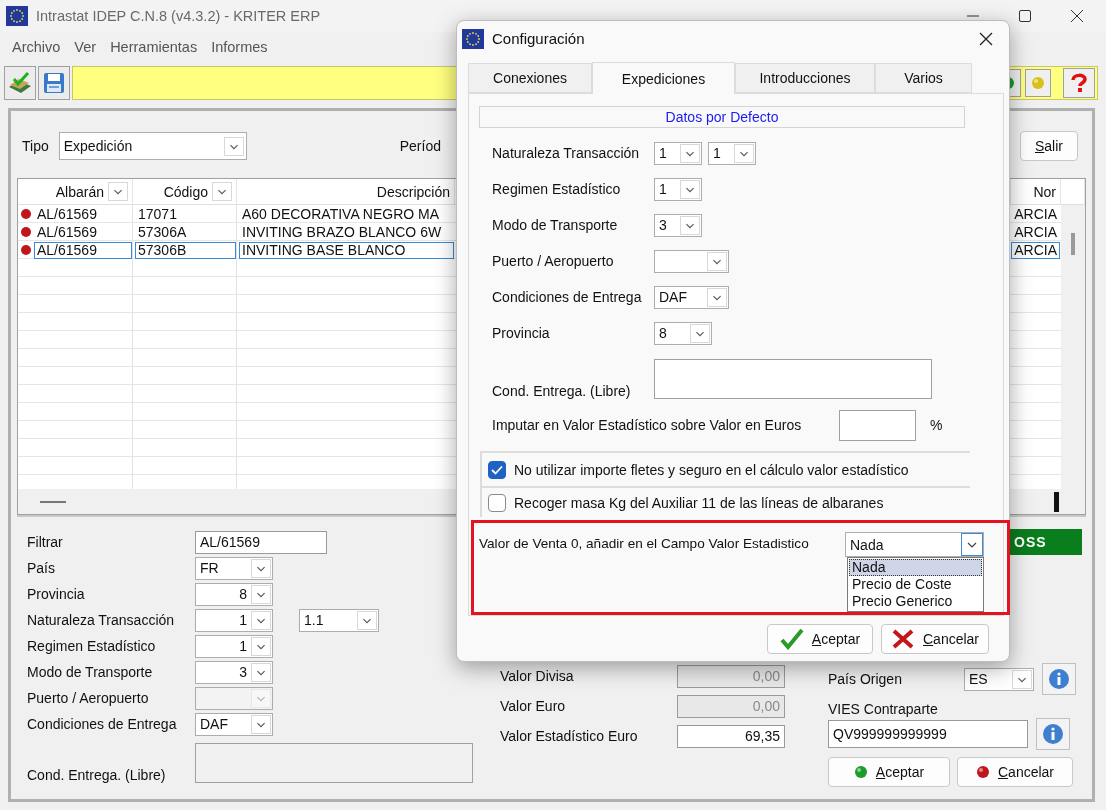 This screenshot has height=810, width=1106. I want to click on tab: Expediciones, so click(663, 78).